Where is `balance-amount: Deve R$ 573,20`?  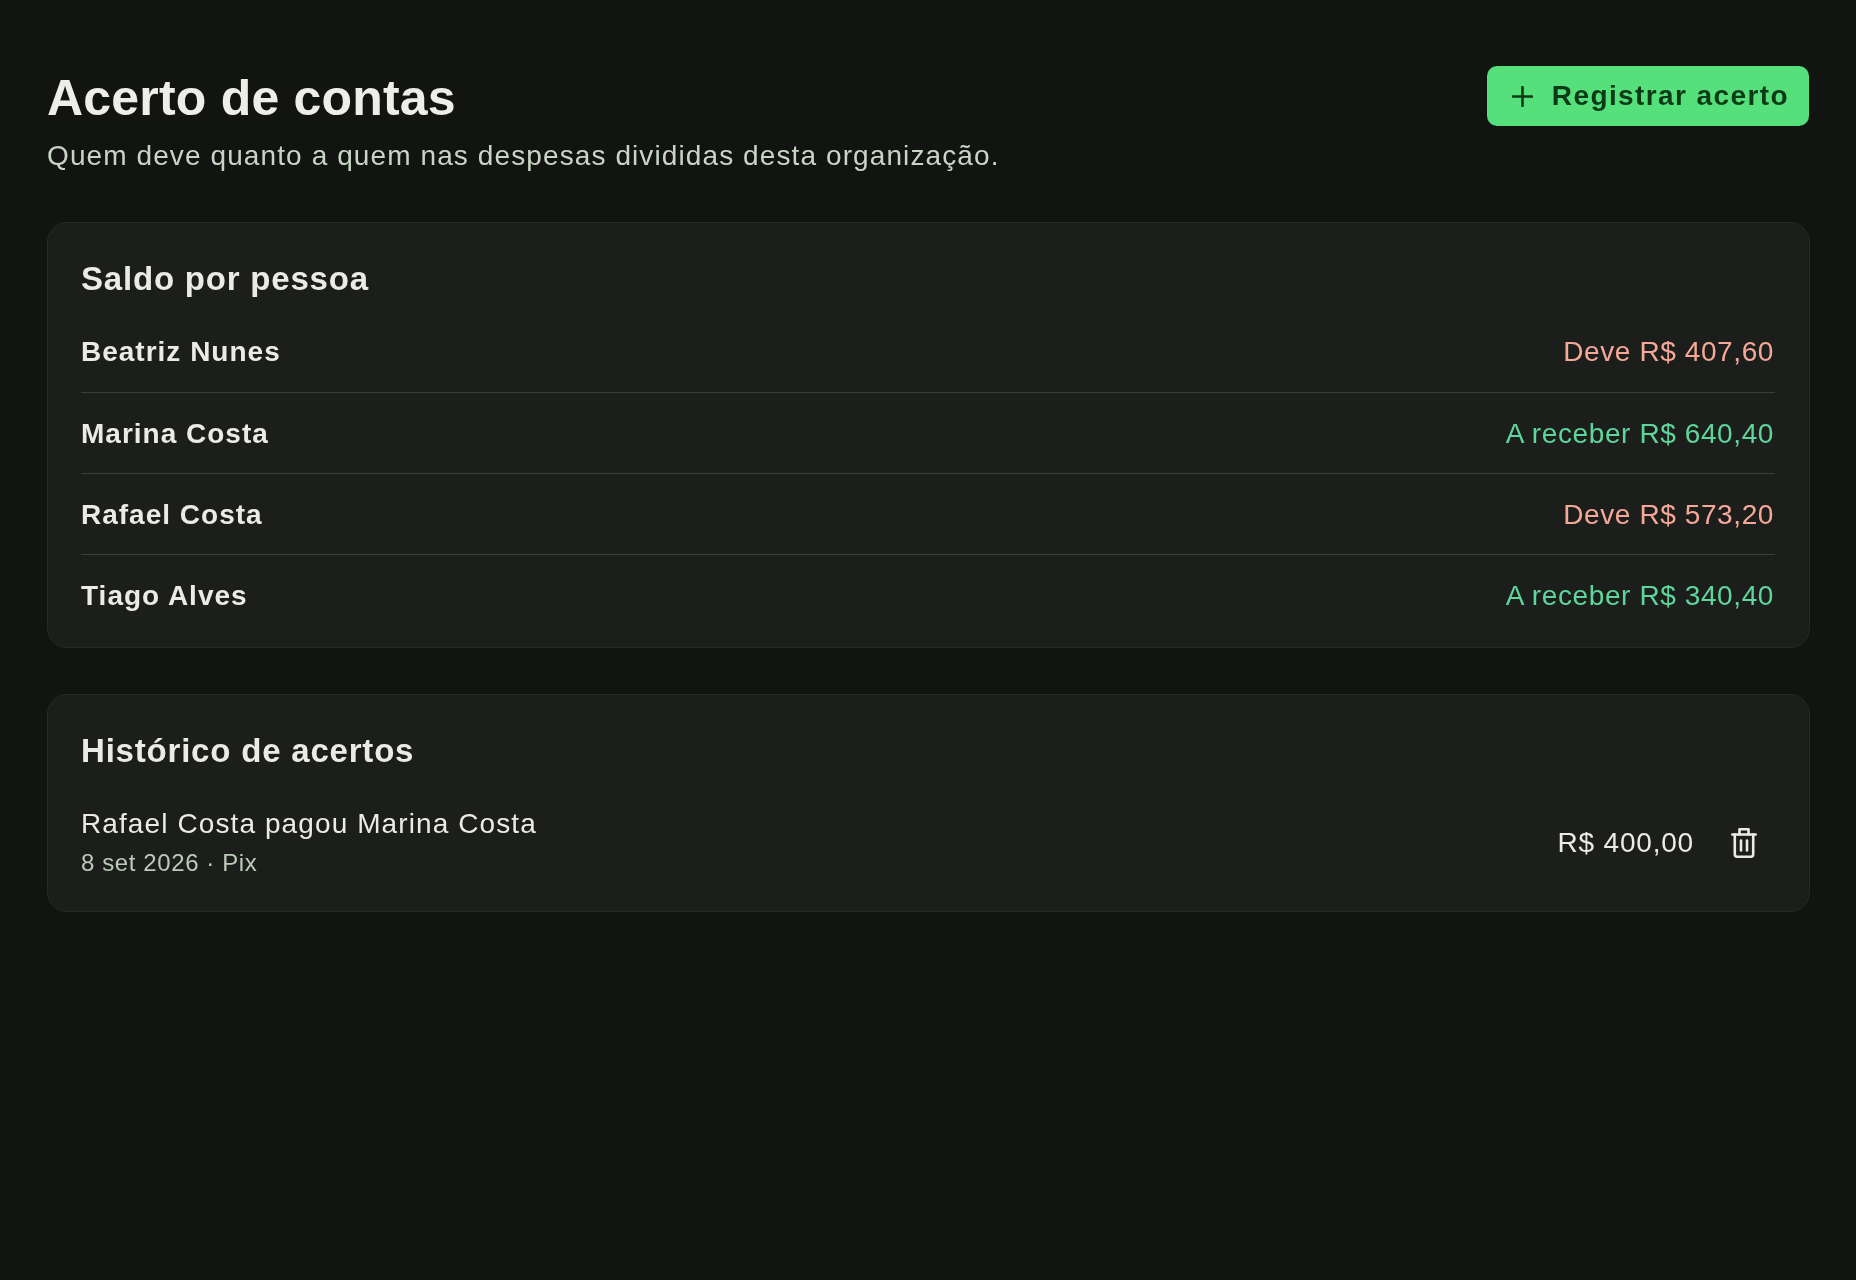
balance-amount: Deve R$ 573,20 is located at coordinates (1668, 514).